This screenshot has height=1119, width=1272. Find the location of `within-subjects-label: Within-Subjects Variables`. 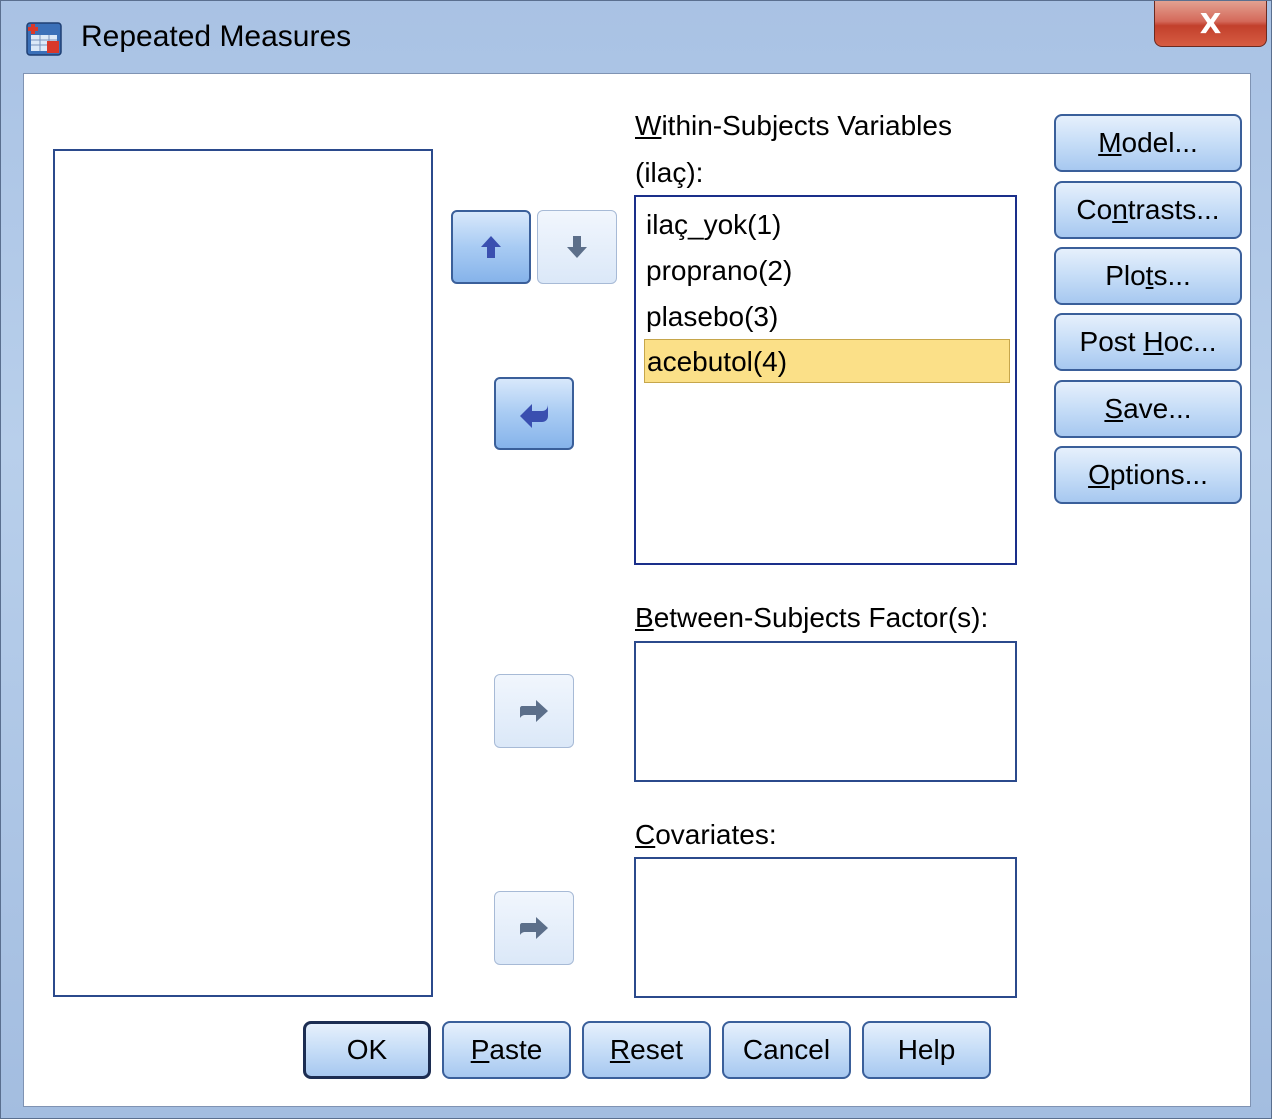

within-subjects-label: Within-Subjects Variables is located at coordinates (793, 125).